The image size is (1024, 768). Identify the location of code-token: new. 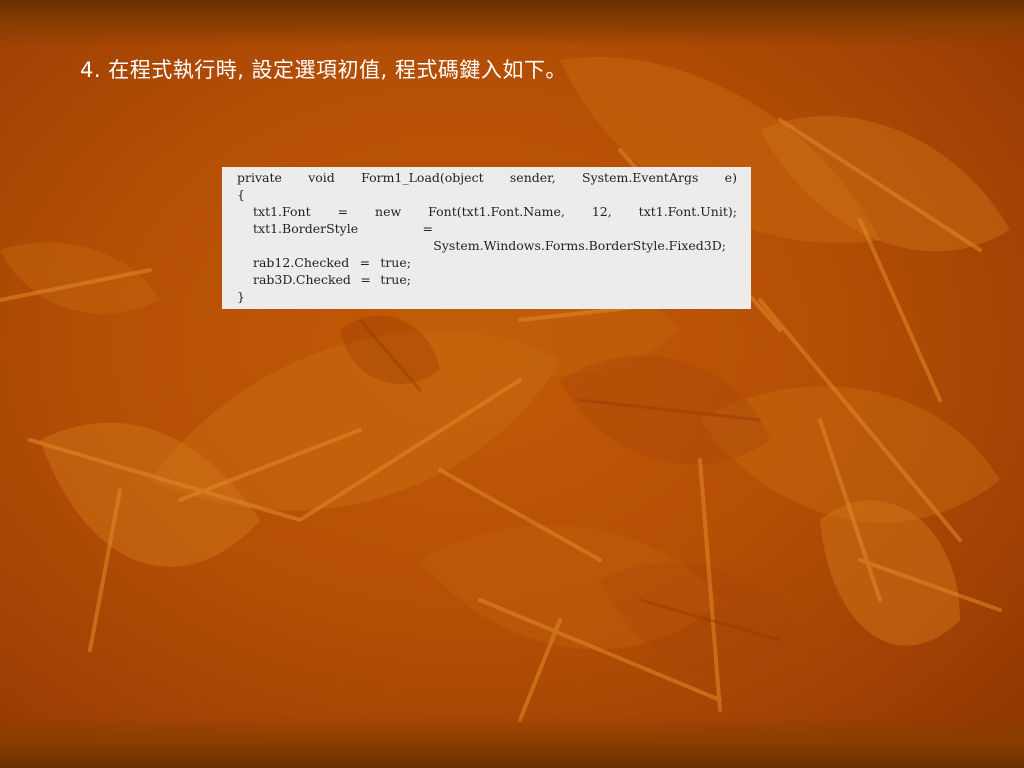
(388, 211).